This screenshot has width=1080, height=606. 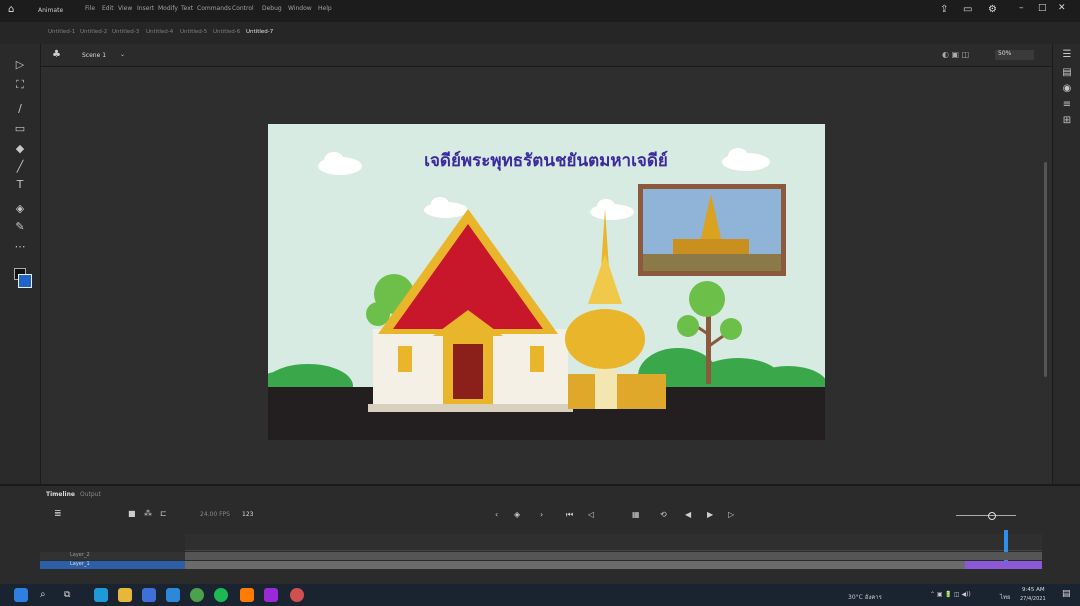 What do you see at coordinates (636, 514) in the screenshot?
I see `insert-frame-icon: ▦` at bounding box center [636, 514].